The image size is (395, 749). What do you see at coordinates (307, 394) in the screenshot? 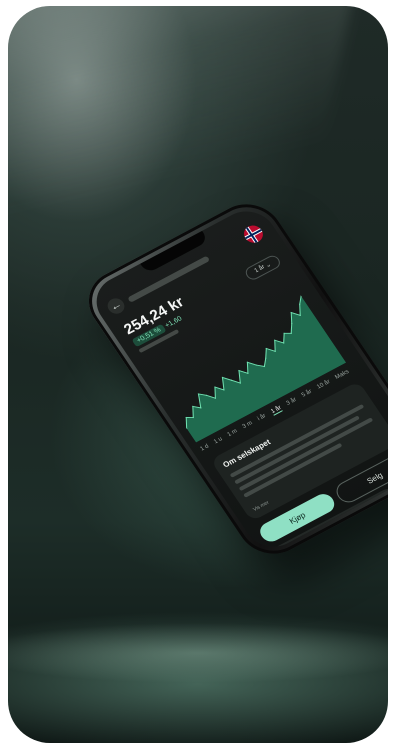
I see `time-tab: 5 år` at bounding box center [307, 394].